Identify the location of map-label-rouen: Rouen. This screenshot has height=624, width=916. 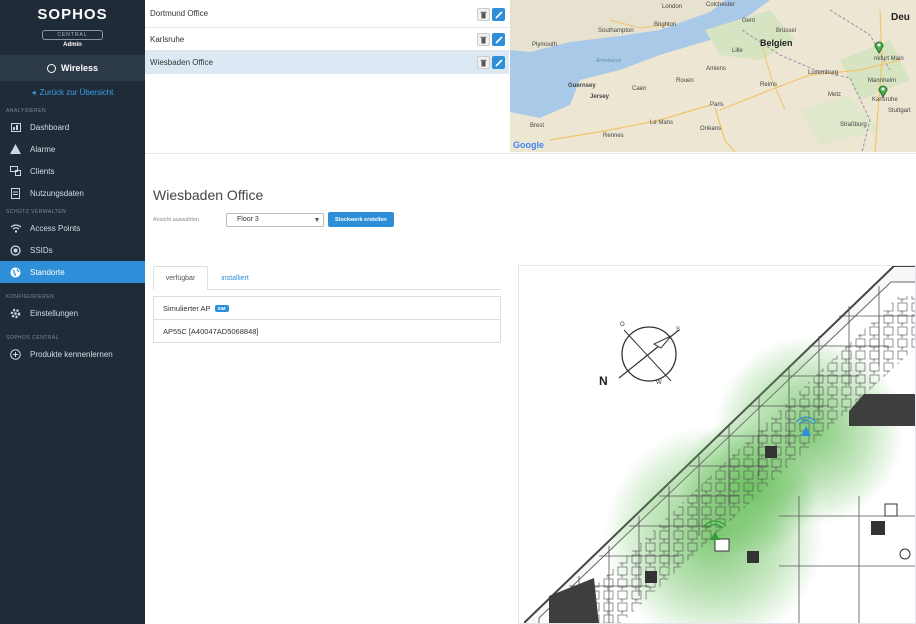
(685, 81).